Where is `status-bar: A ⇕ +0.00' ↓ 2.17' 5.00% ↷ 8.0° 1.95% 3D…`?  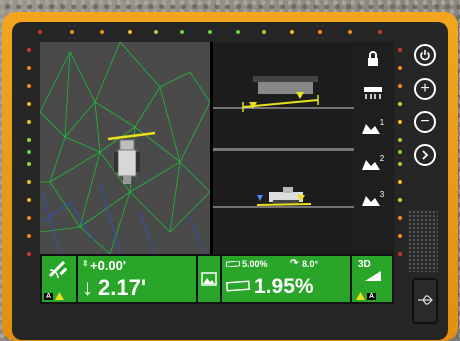 status-bar: A ⇕ +0.00' ↓ 2.17' 5.00% ↷ 8.0° 1.95% 3D… is located at coordinates (217, 279).